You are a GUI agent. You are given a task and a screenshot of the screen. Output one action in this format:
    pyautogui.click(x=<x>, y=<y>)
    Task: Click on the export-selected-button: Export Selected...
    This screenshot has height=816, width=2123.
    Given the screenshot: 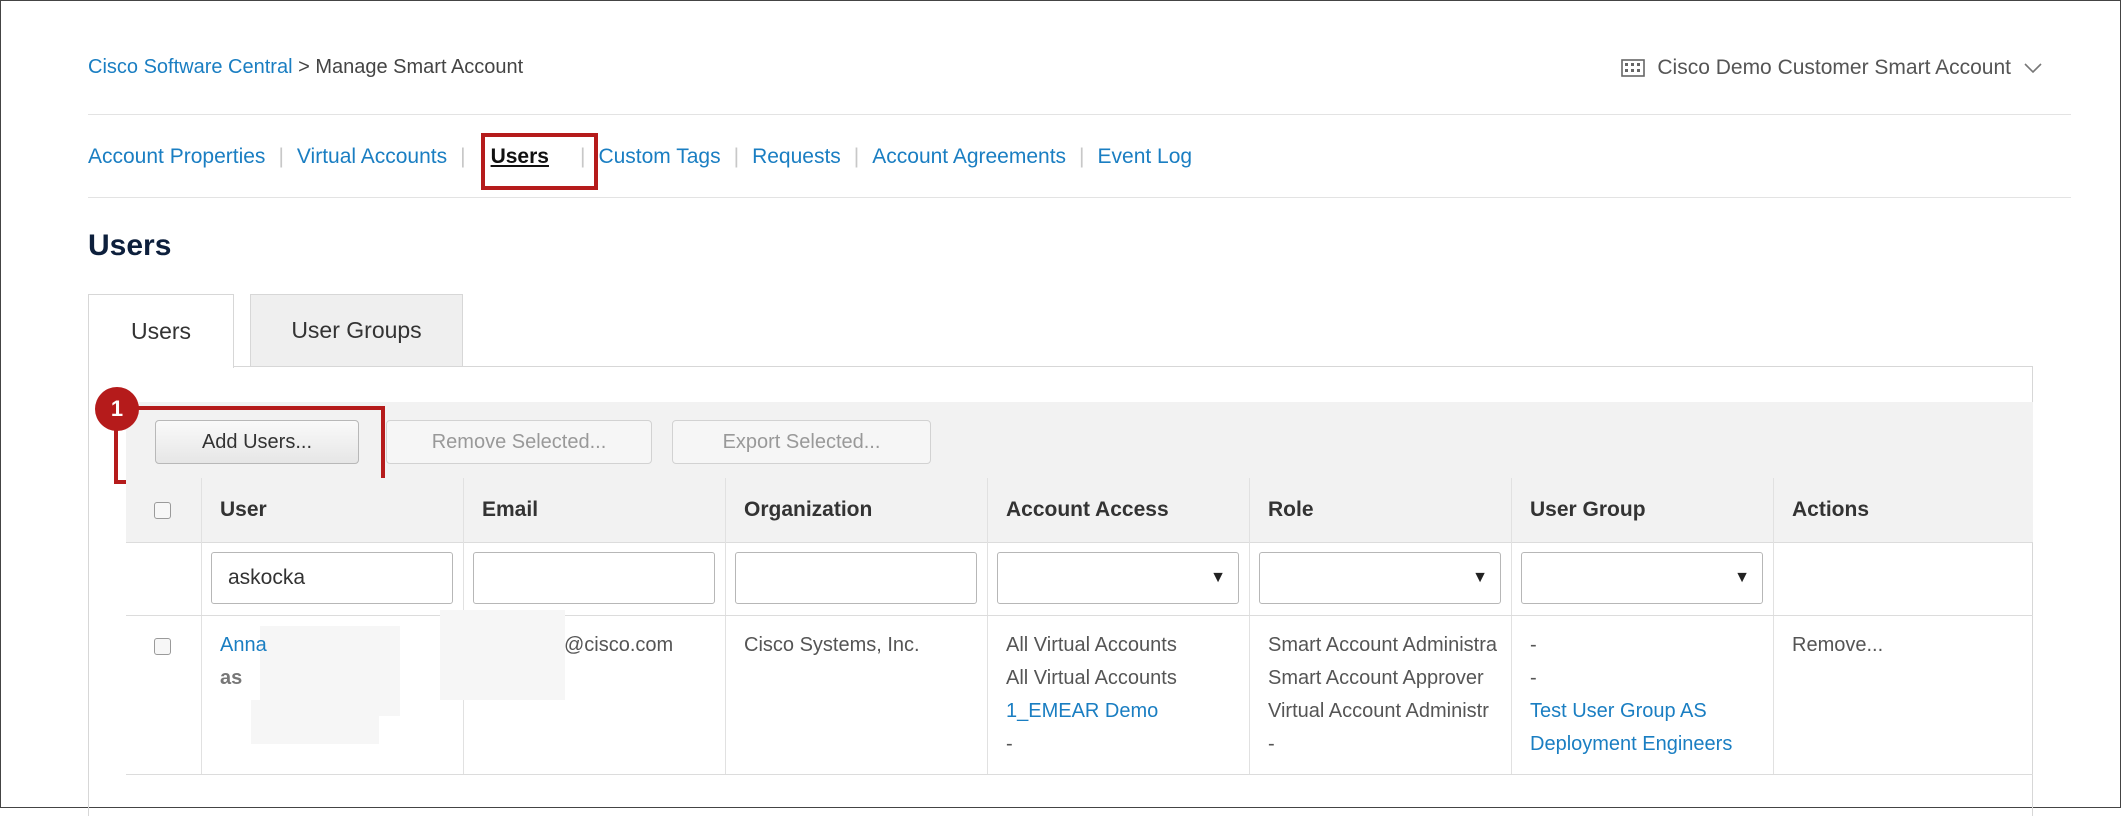 What is the action you would take?
    pyautogui.click(x=801, y=442)
    